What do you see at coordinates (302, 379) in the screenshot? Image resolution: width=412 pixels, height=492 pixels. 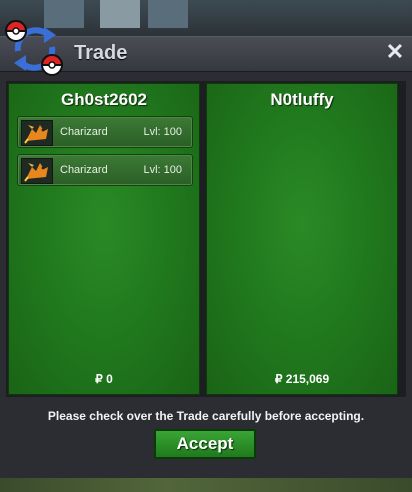 I see `offered-money: ₽ 215,069` at bounding box center [302, 379].